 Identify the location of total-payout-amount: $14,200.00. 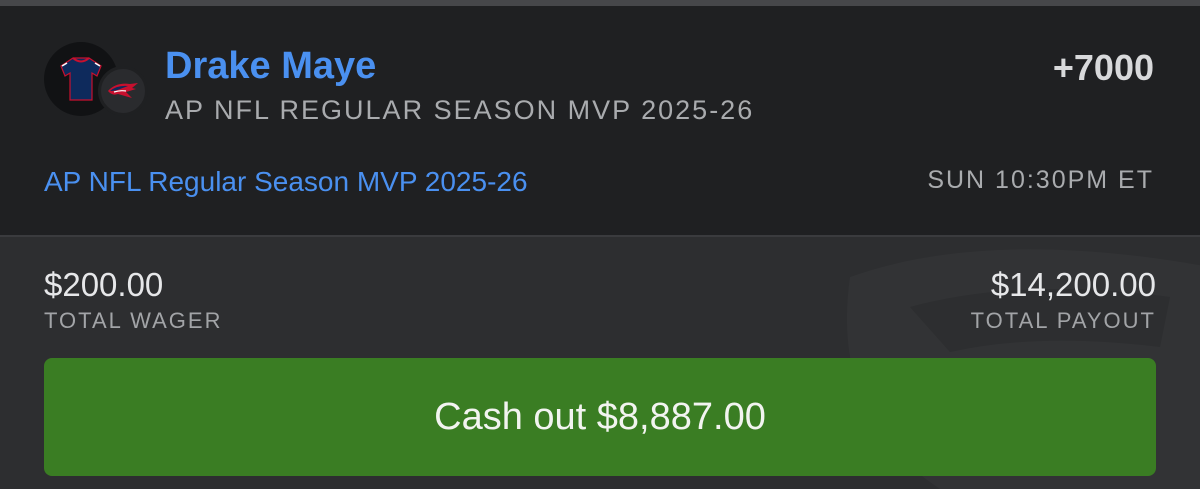
(1073, 284).